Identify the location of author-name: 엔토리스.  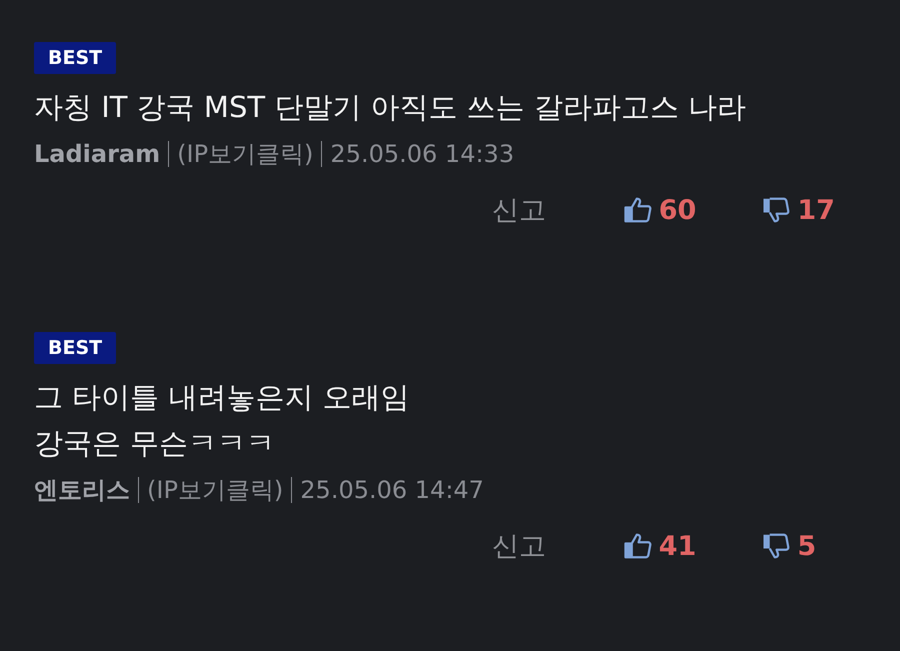
(82, 490).